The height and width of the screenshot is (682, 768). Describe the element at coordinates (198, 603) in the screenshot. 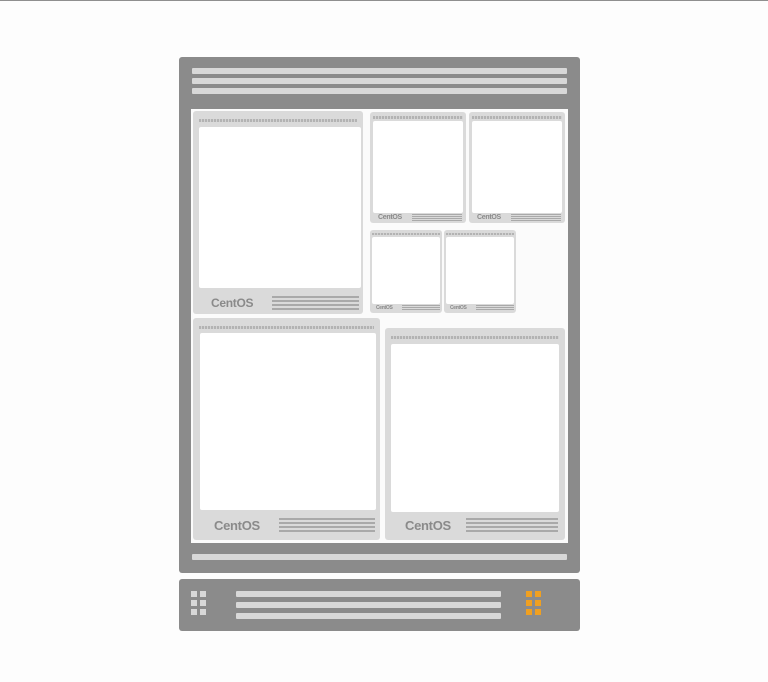

I see `grid-icon` at that location.